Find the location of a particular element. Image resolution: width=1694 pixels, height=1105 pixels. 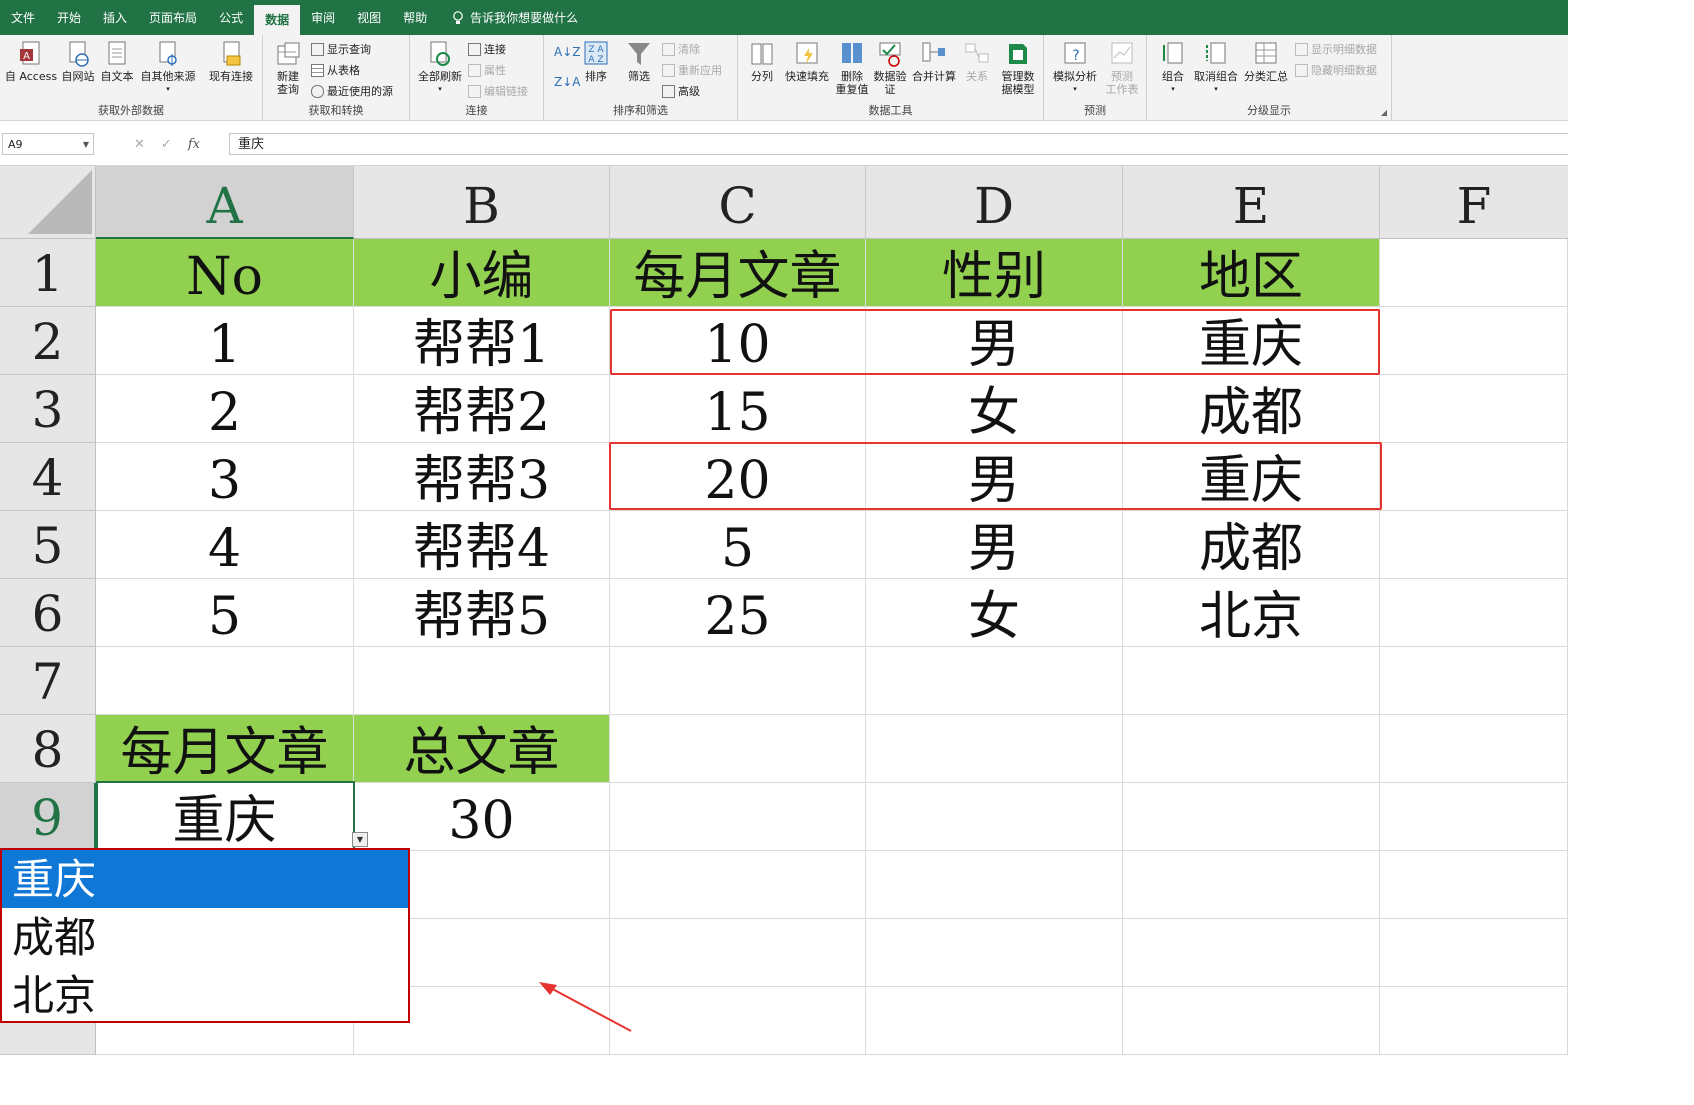

dropdown-option-chongqing: 重庆 is located at coordinates (205, 879).